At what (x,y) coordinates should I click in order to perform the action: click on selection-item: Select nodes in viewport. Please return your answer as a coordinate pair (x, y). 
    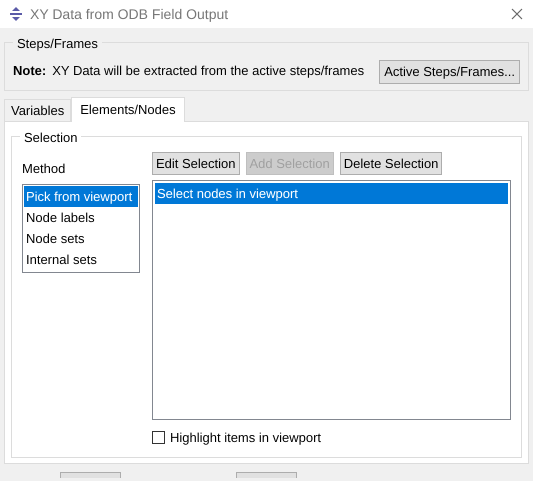
    Looking at the image, I should click on (331, 193).